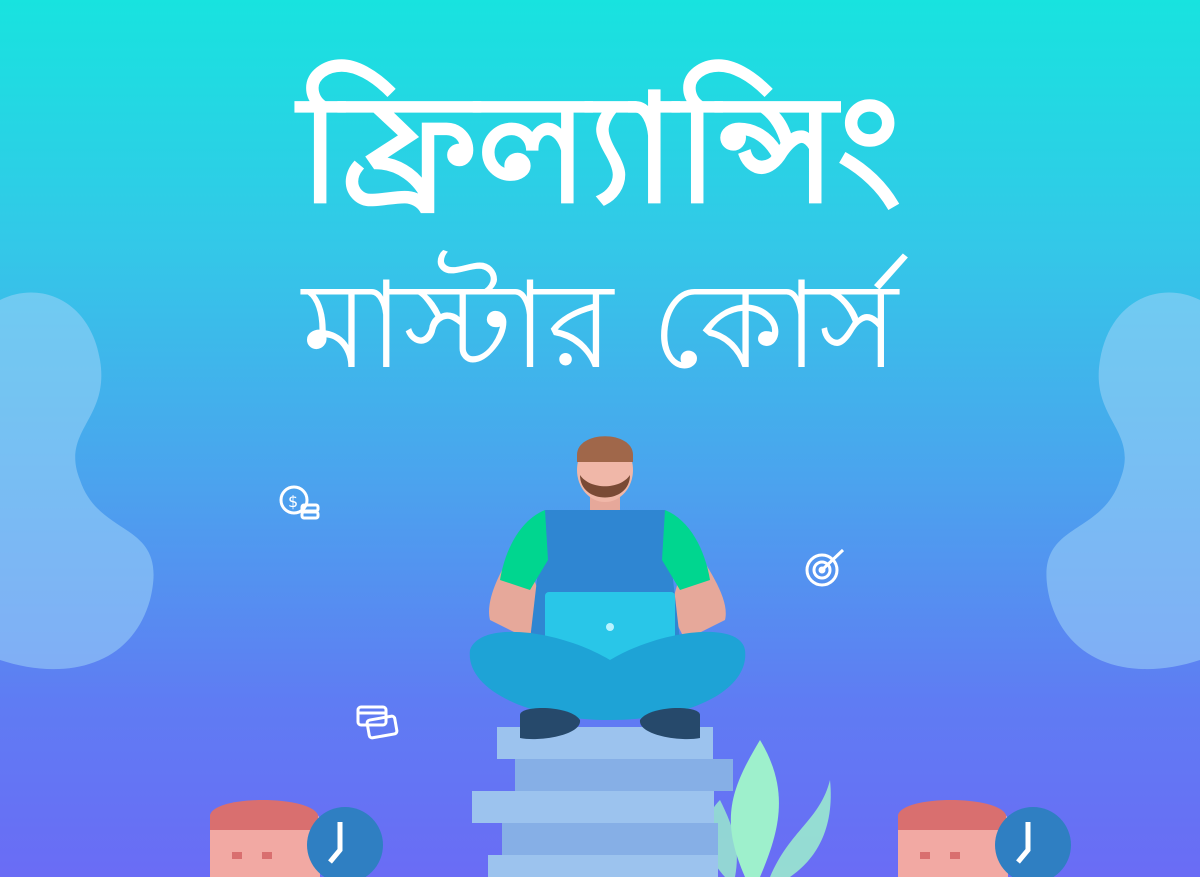 The image size is (1200, 877). I want to click on left-character, so click(296, 838).